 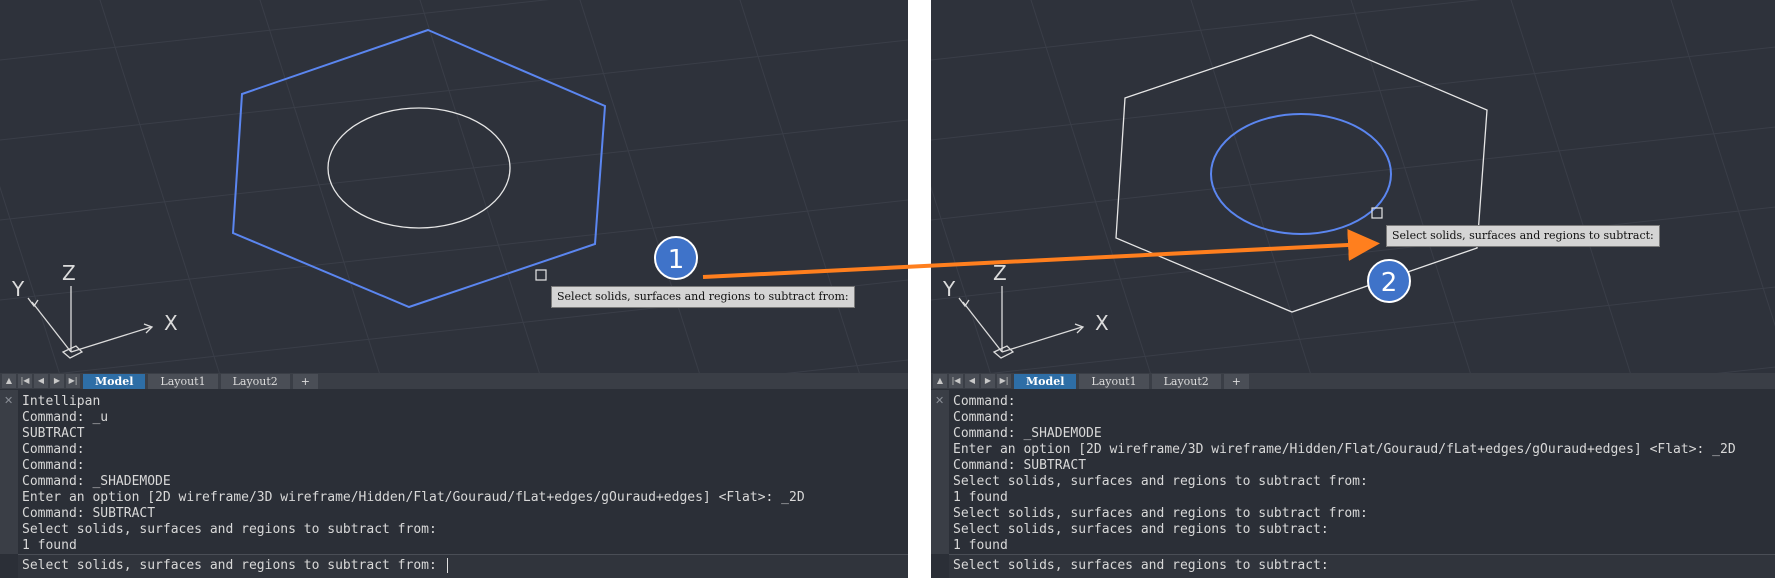 I want to click on history-line: Command: _u, so click(x=65, y=417).